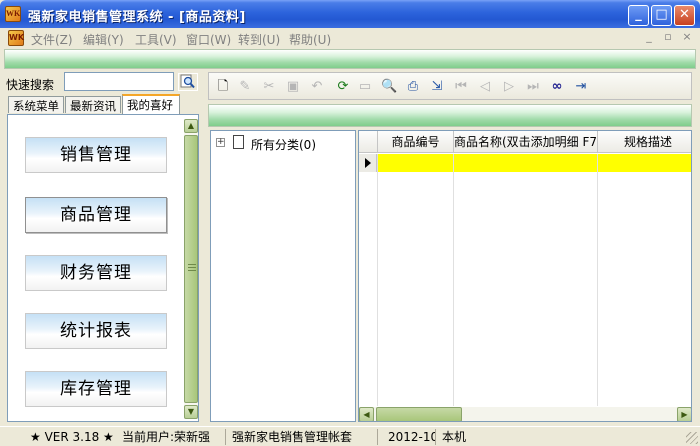 The height and width of the screenshot is (446, 700). I want to click on finance-management-button: 财务管理, so click(96, 273).